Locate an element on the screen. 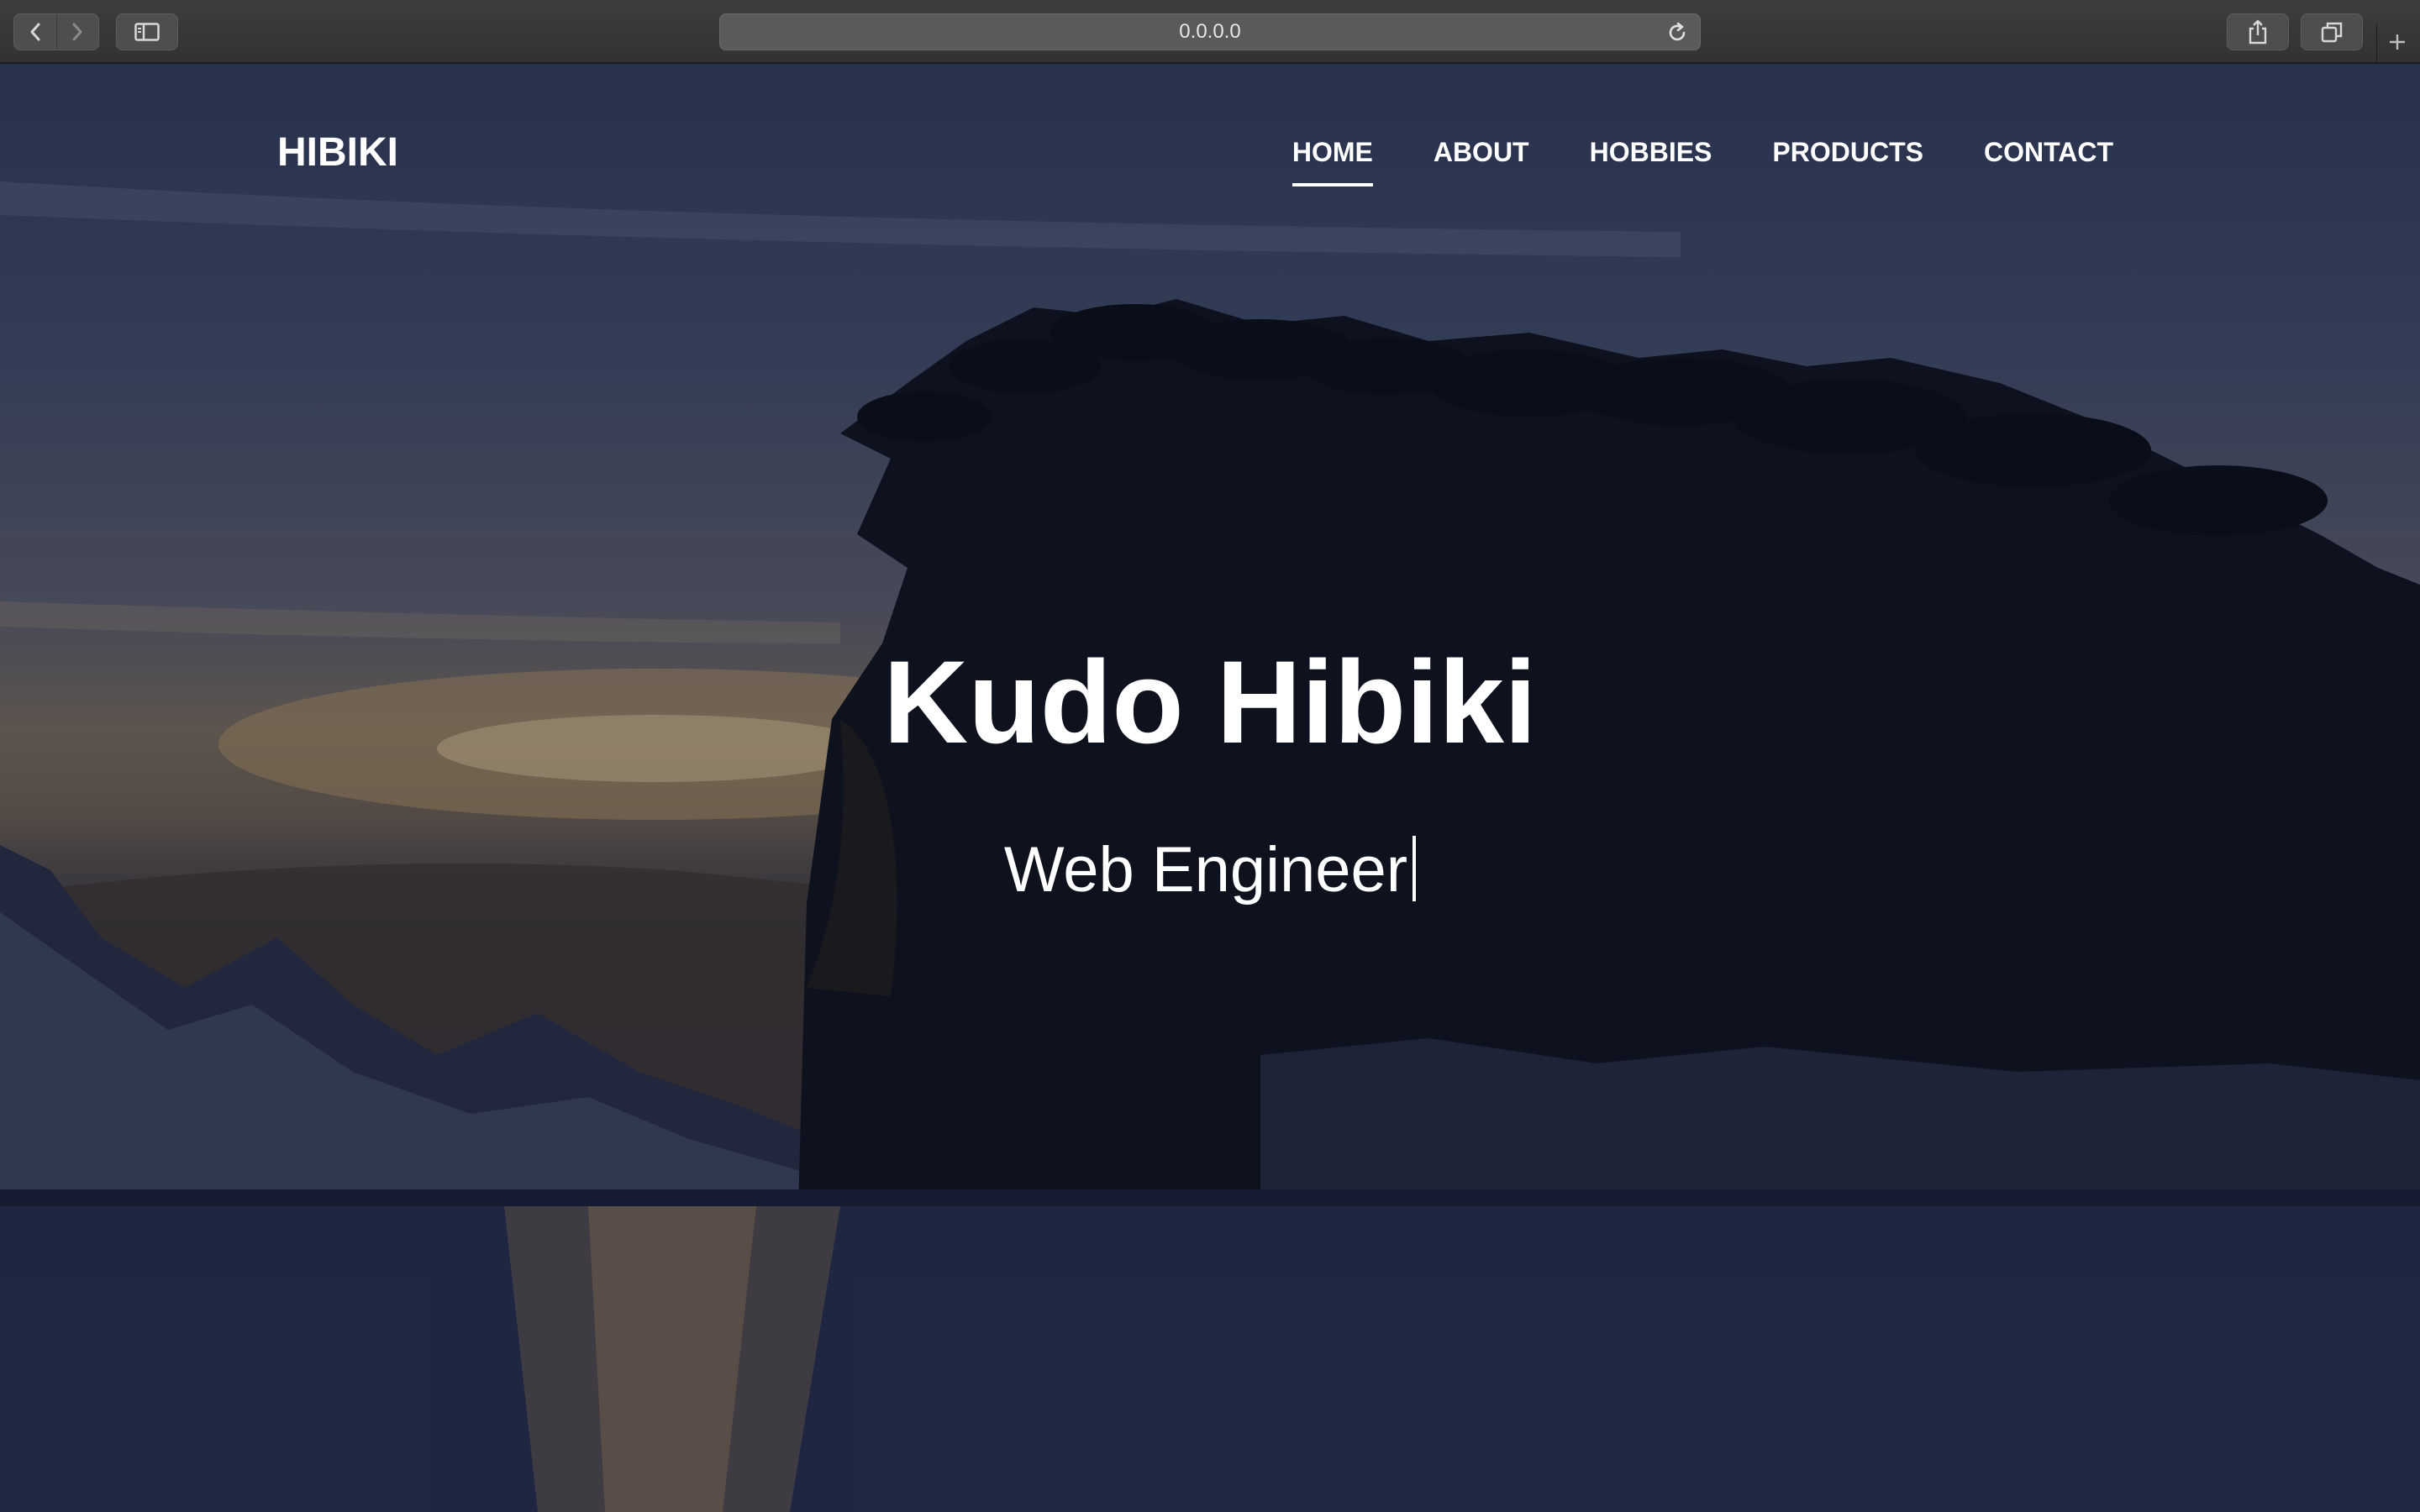  nav-home: HOME is located at coordinates (1332, 158).